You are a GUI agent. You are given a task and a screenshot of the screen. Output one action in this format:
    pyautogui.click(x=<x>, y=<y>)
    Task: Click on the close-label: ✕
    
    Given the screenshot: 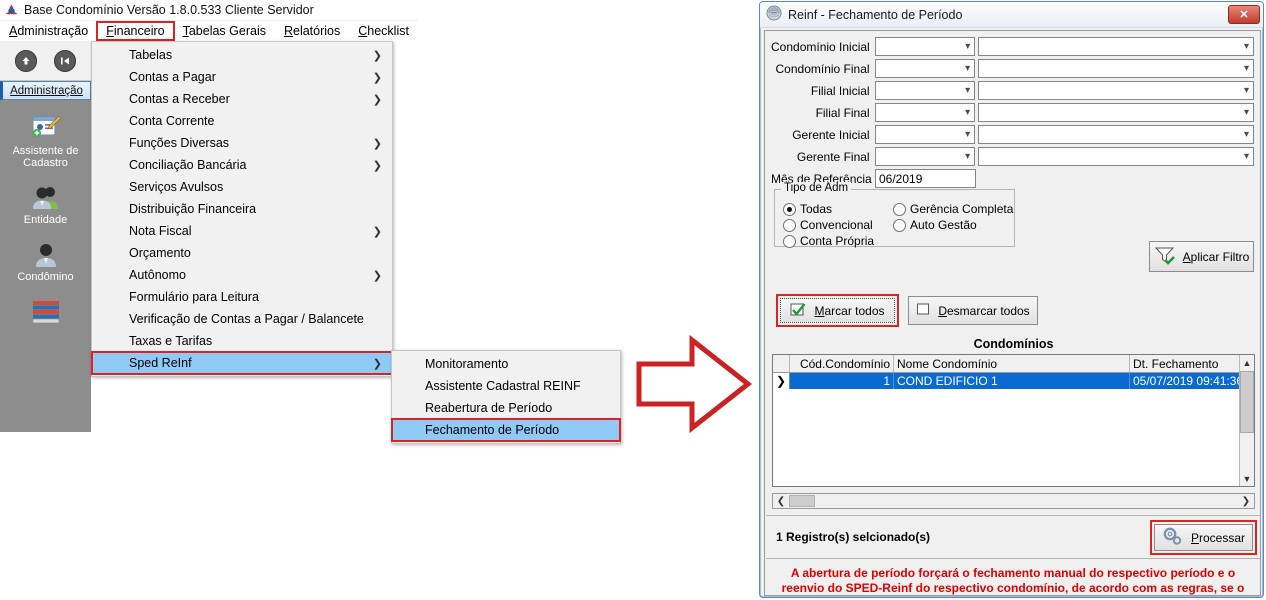 What is the action you would take?
    pyautogui.click(x=1244, y=15)
    